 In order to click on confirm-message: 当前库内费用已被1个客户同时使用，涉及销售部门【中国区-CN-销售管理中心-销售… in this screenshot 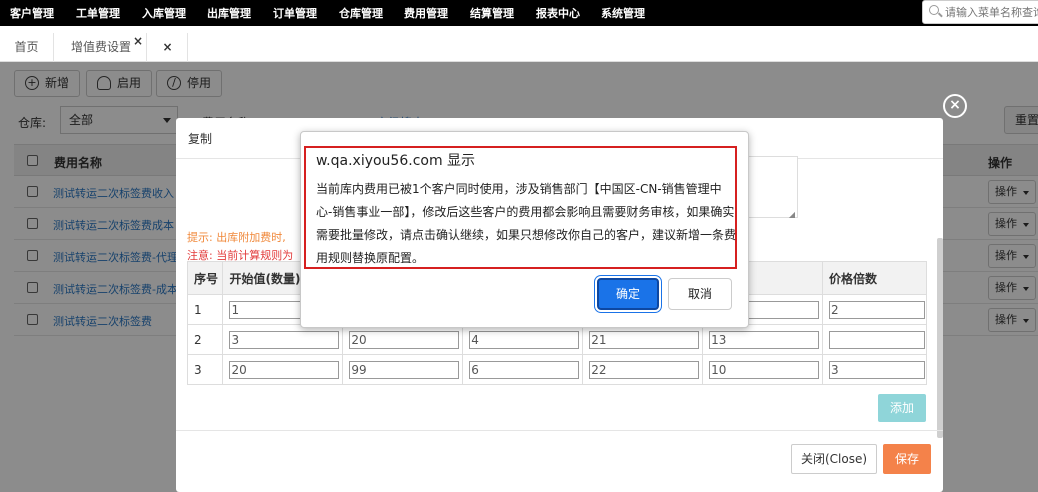, I will do `click(526, 223)`.